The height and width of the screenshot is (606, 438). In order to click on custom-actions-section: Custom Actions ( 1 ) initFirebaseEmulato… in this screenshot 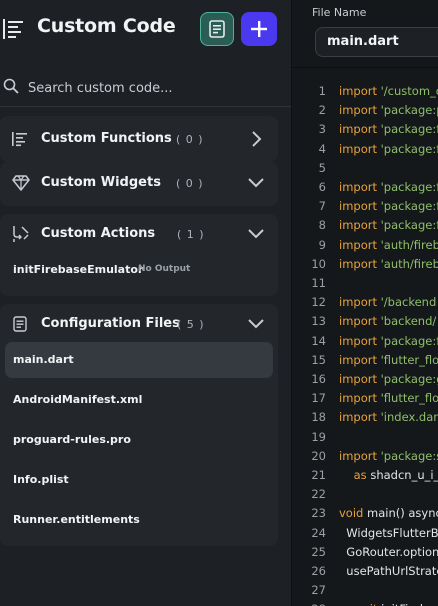, I will do `click(139, 255)`.